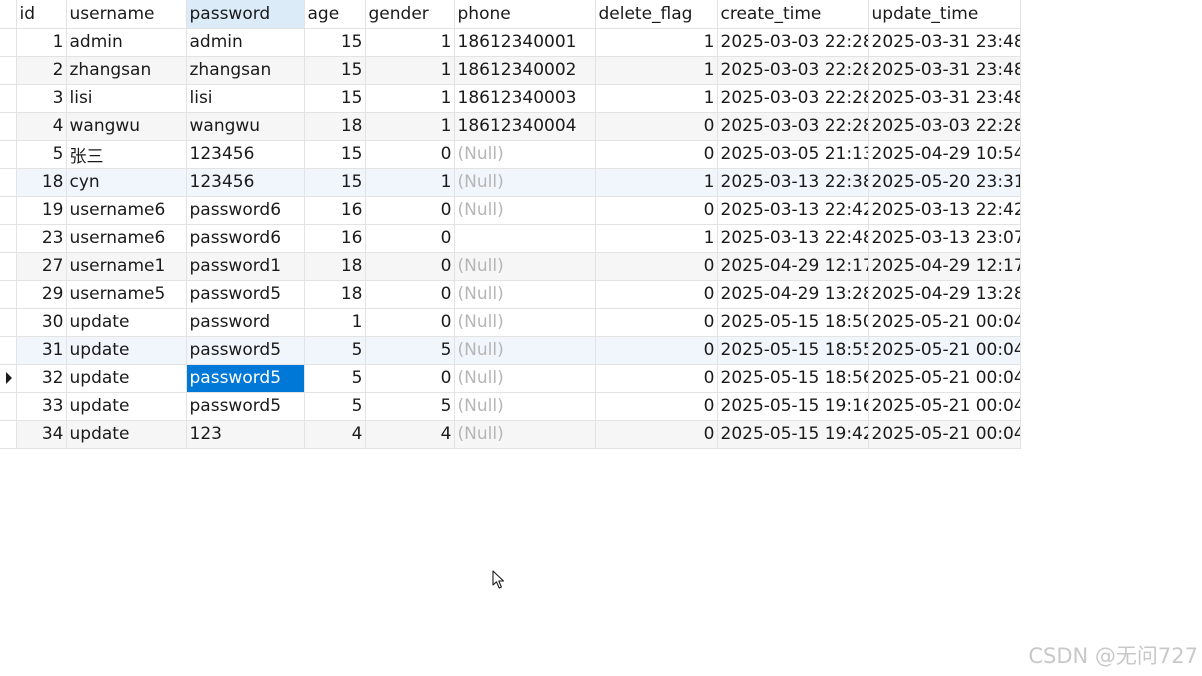 Image resolution: width=1202 pixels, height=676 pixels. What do you see at coordinates (335, 14) in the screenshot?
I see `column-header-age: age` at bounding box center [335, 14].